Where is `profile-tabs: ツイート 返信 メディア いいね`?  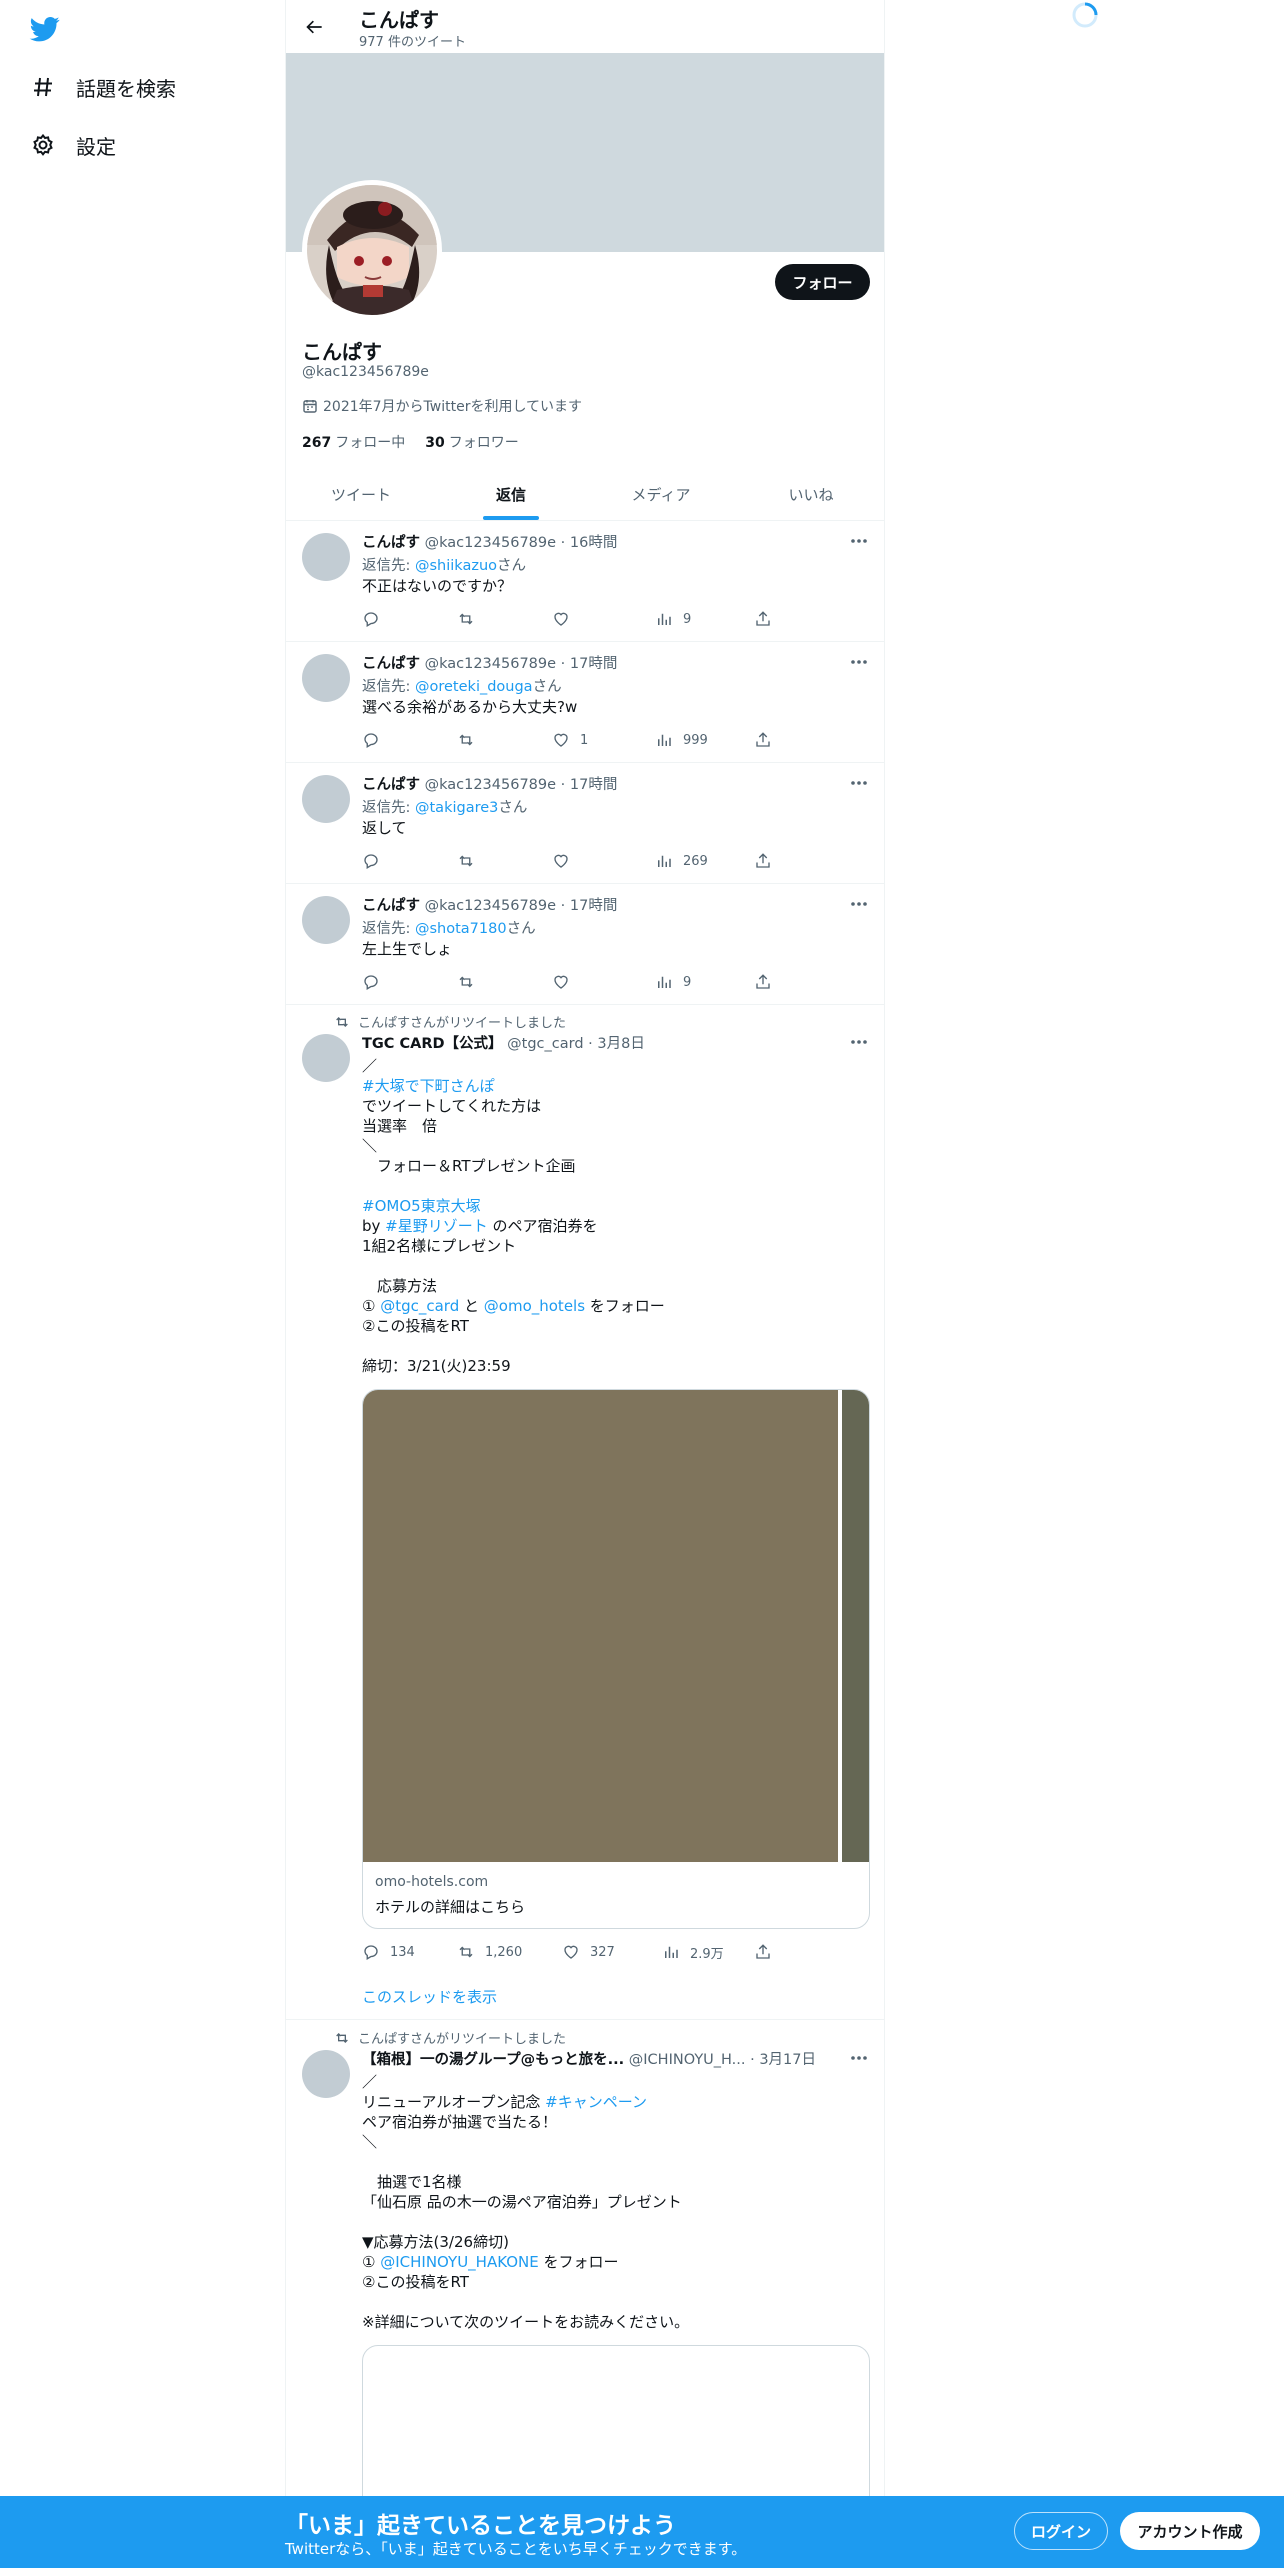
profile-tabs: ツイート 返信 メディア いいね is located at coordinates (585, 494).